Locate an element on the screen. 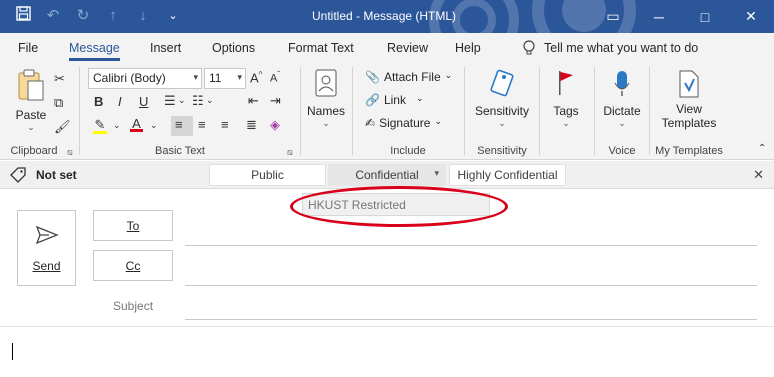 The image size is (774, 377). body-separator is located at coordinates (387, 326).